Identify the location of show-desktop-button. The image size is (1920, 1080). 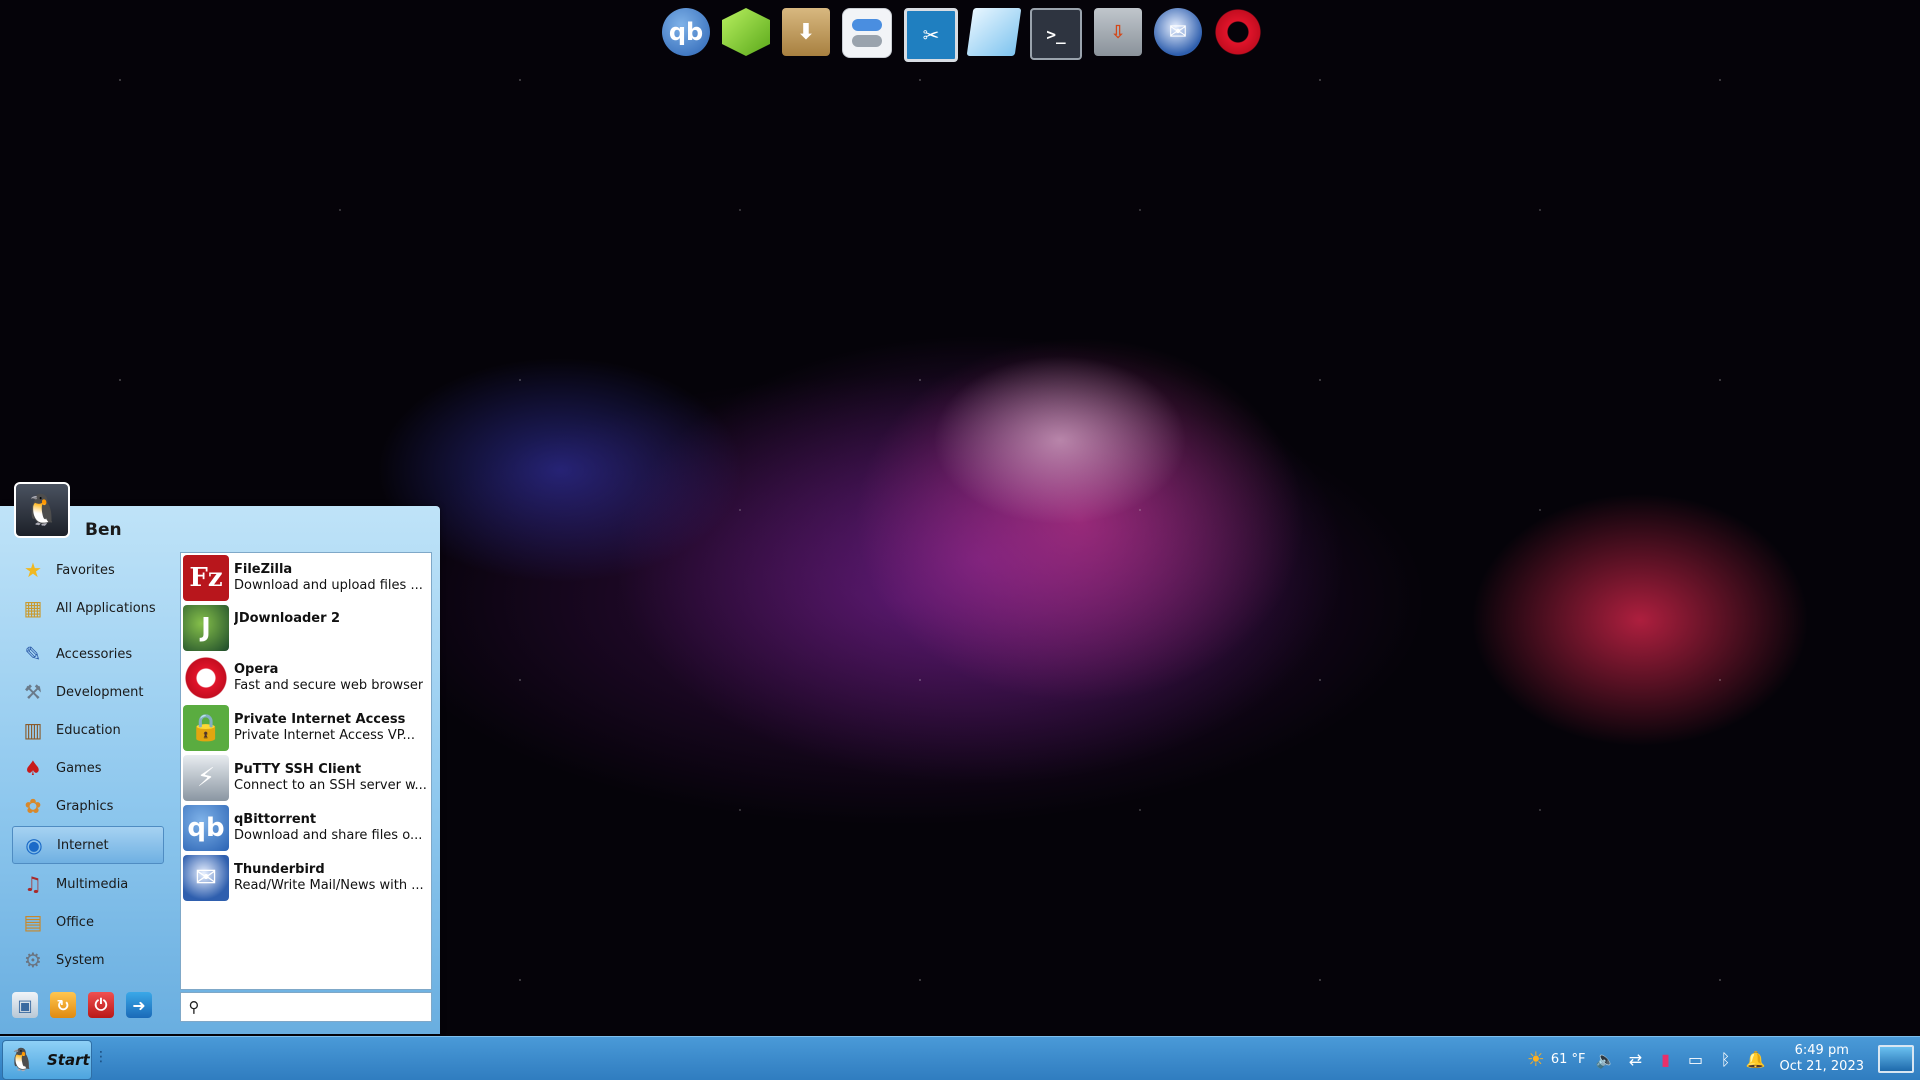
(1896, 1059).